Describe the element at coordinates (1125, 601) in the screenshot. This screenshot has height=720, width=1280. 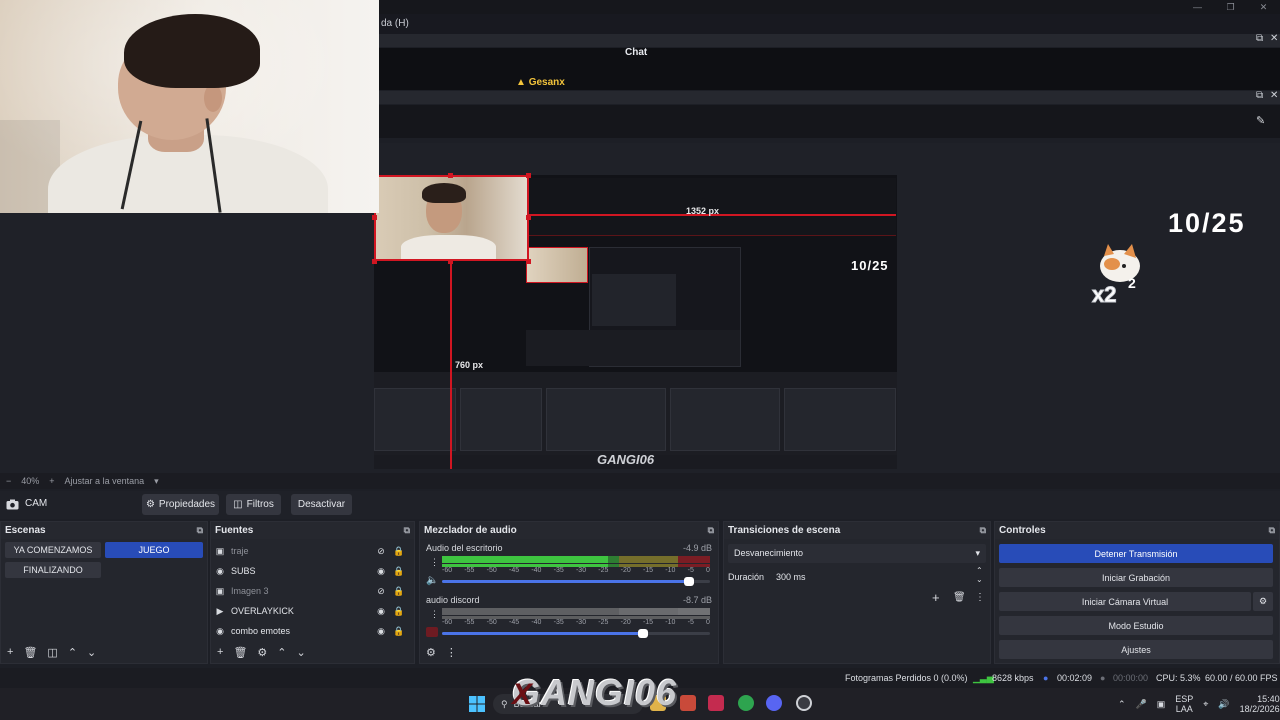
I see `start-virtual-camera-button: Iniciar Cámara Virtual` at that location.